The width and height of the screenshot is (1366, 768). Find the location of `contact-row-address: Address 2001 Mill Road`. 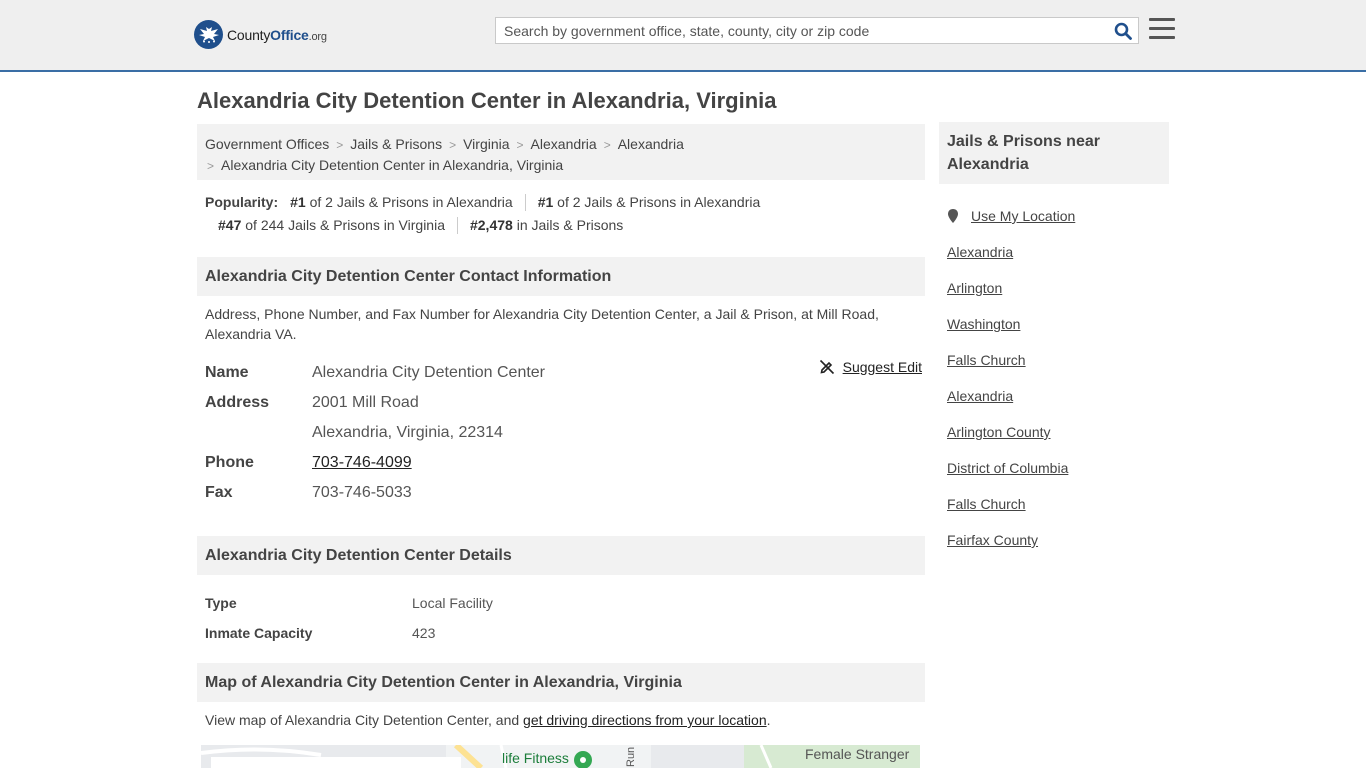

contact-row-address: Address 2001 Mill Road is located at coordinates (565, 403).